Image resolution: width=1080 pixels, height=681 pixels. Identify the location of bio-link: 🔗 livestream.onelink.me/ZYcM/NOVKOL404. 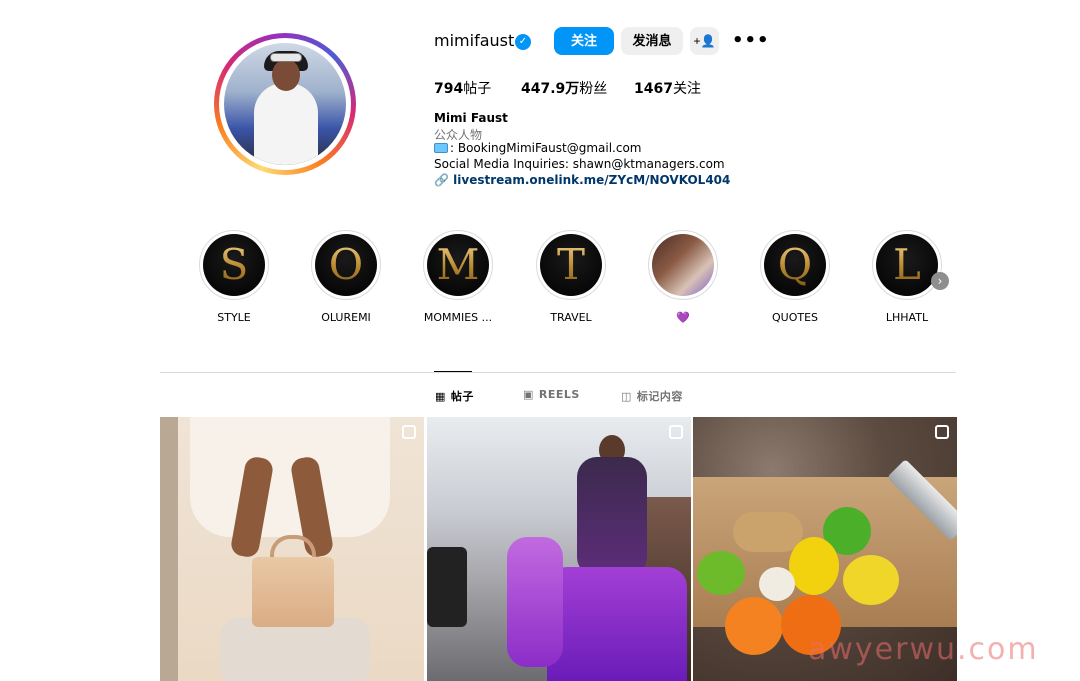
(582, 180).